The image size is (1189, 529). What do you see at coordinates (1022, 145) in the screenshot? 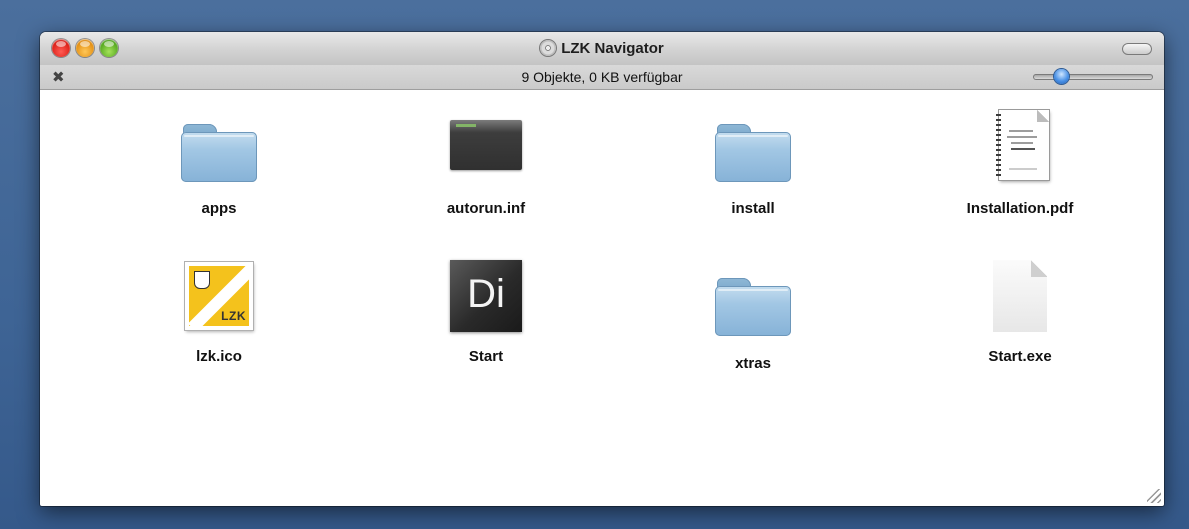
I see `pdf-document-icon` at bounding box center [1022, 145].